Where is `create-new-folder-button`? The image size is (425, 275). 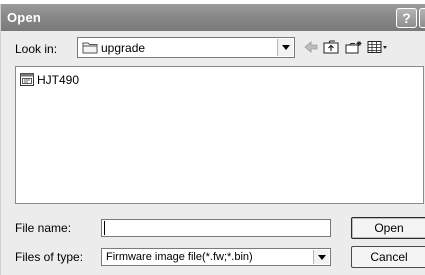 create-new-folder-button is located at coordinates (353, 47).